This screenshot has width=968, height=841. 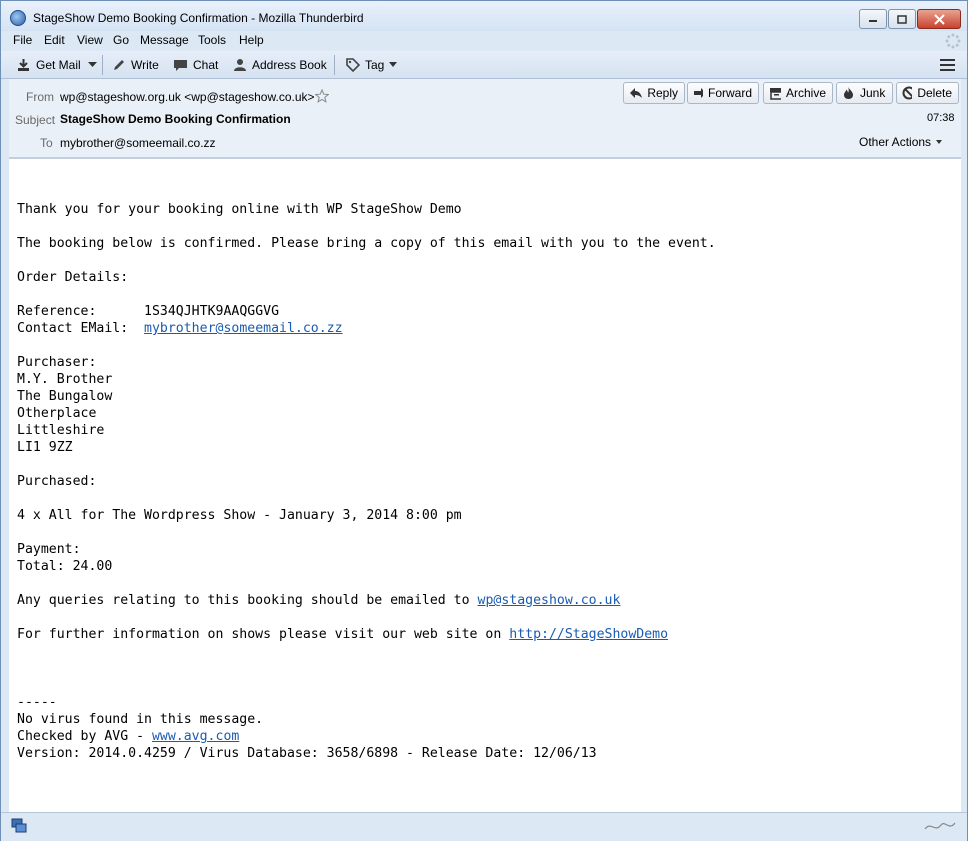 I want to click on purchaser-postcode: LI1 9ZZ, so click(x=45, y=447).